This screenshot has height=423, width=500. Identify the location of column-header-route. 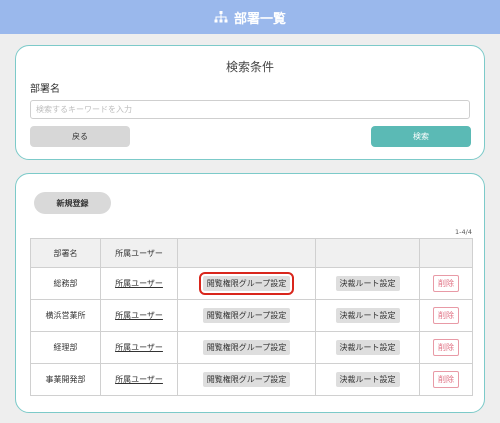
(367, 253).